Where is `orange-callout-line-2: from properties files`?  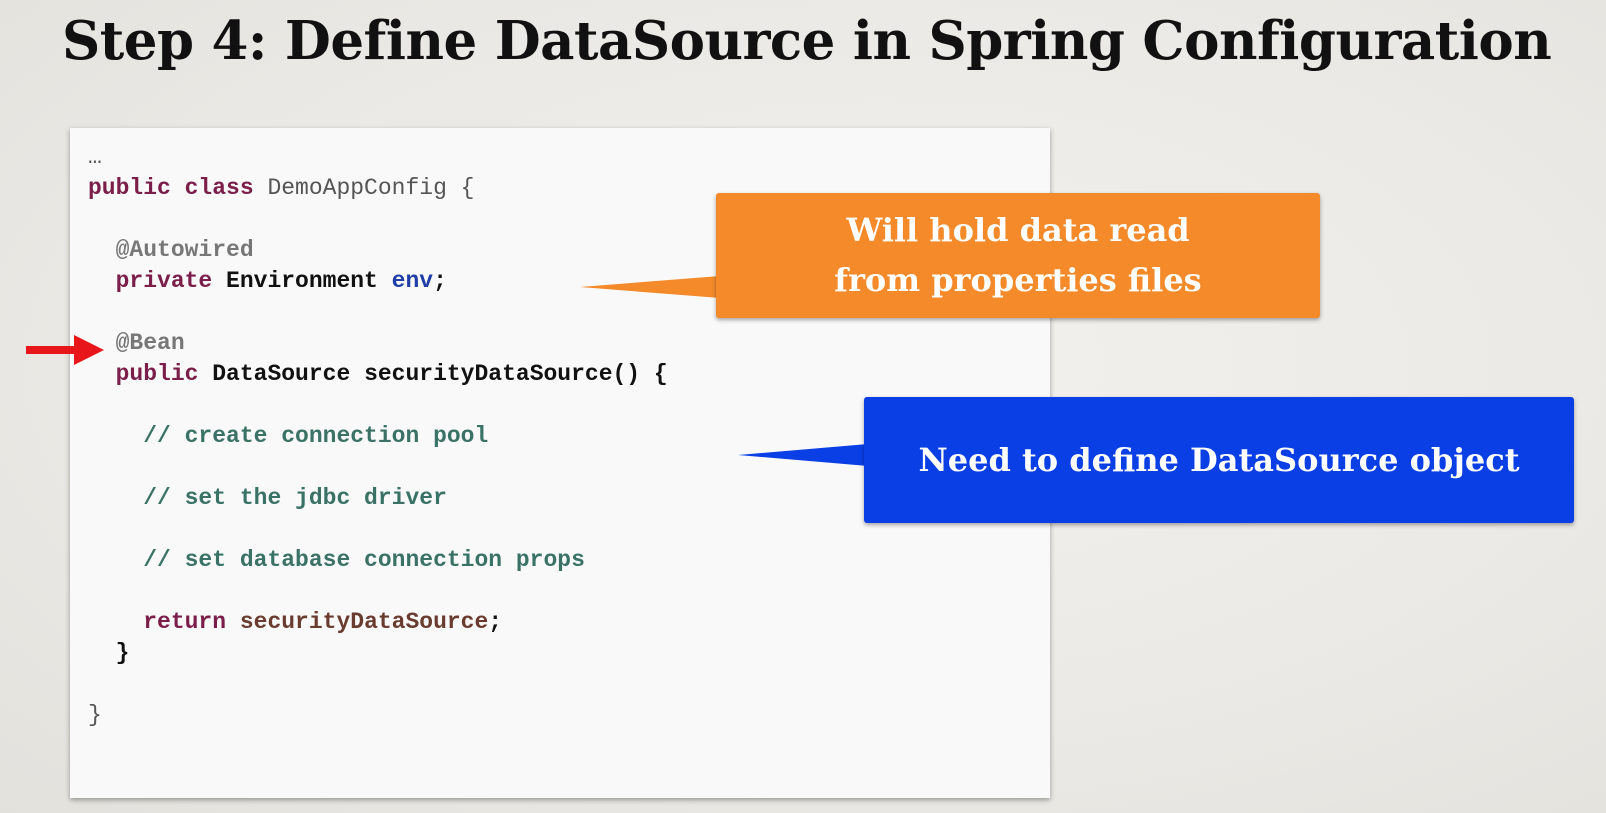 orange-callout-line-2: from properties files is located at coordinates (1018, 280).